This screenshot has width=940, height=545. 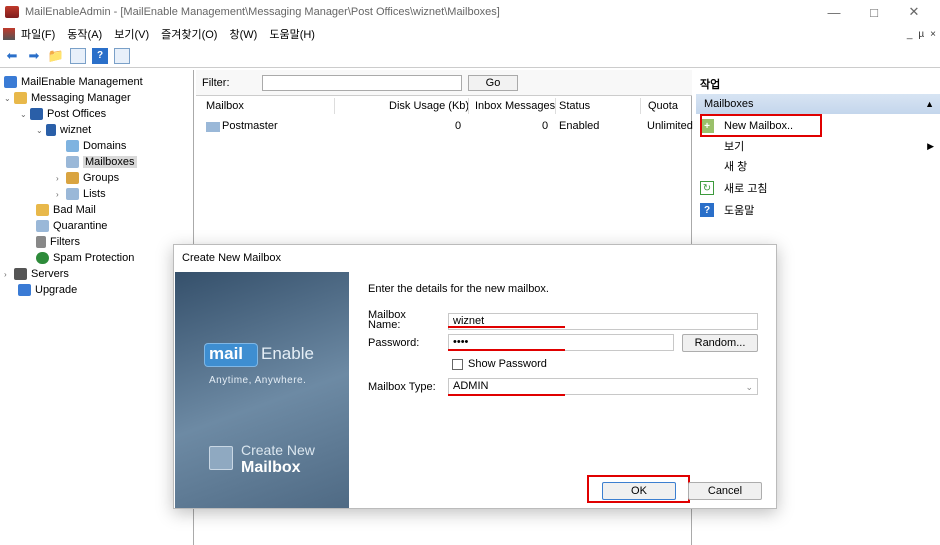 What do you see at coordinates (72, 178) in the screenshot?
I see `users-icon` at bounding box center [72, 178].